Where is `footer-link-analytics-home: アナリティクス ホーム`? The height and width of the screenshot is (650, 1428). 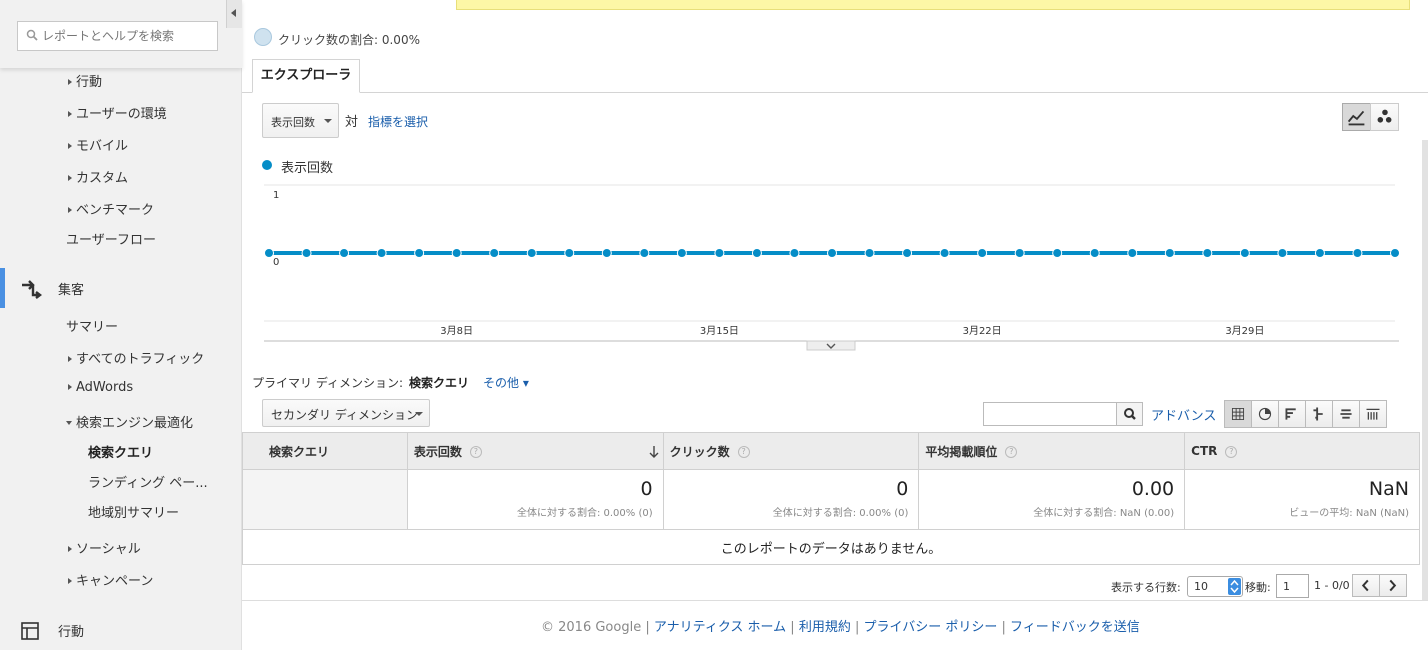
footer-link-analytics-home: アナリティクス ホーム is located at coordinates (720, 627).